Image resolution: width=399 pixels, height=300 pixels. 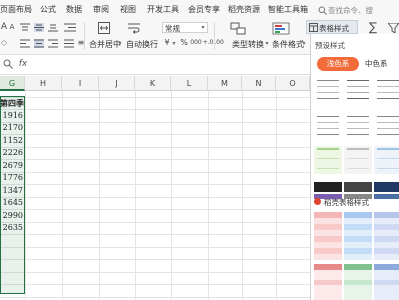 I want to click on align-bottom-icon, so click(x=53, y=27).